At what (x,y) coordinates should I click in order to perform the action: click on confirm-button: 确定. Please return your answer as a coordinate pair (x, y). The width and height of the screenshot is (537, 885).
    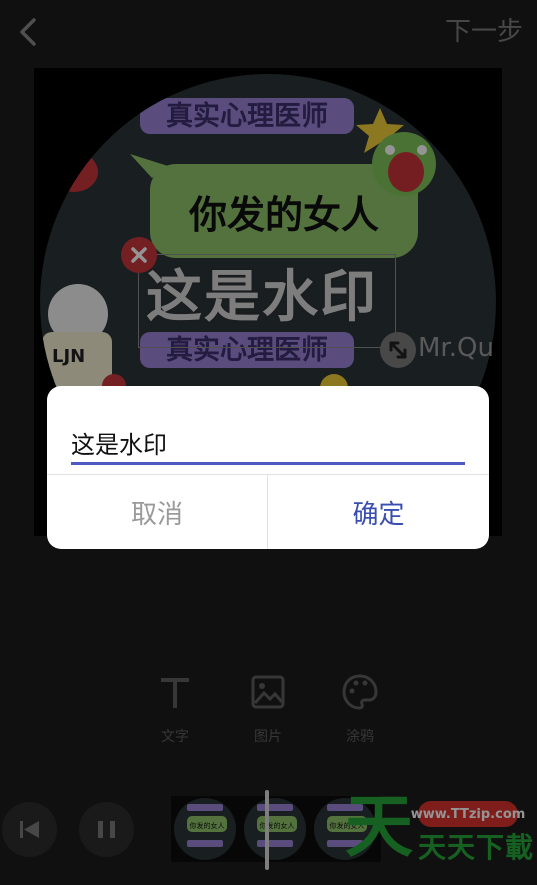
    Looking at the image, I should click on (378, 512).